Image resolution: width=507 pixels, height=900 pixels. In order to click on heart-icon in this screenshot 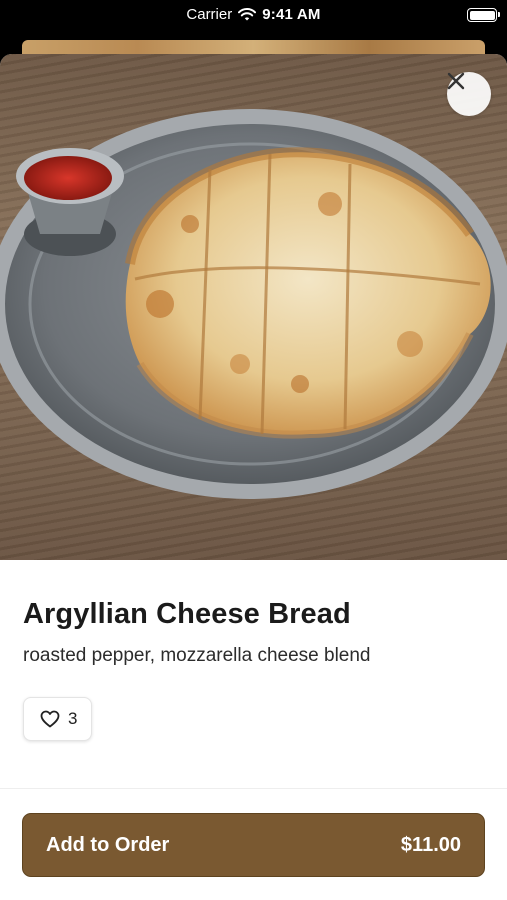, I will do `click(50, 719)`.